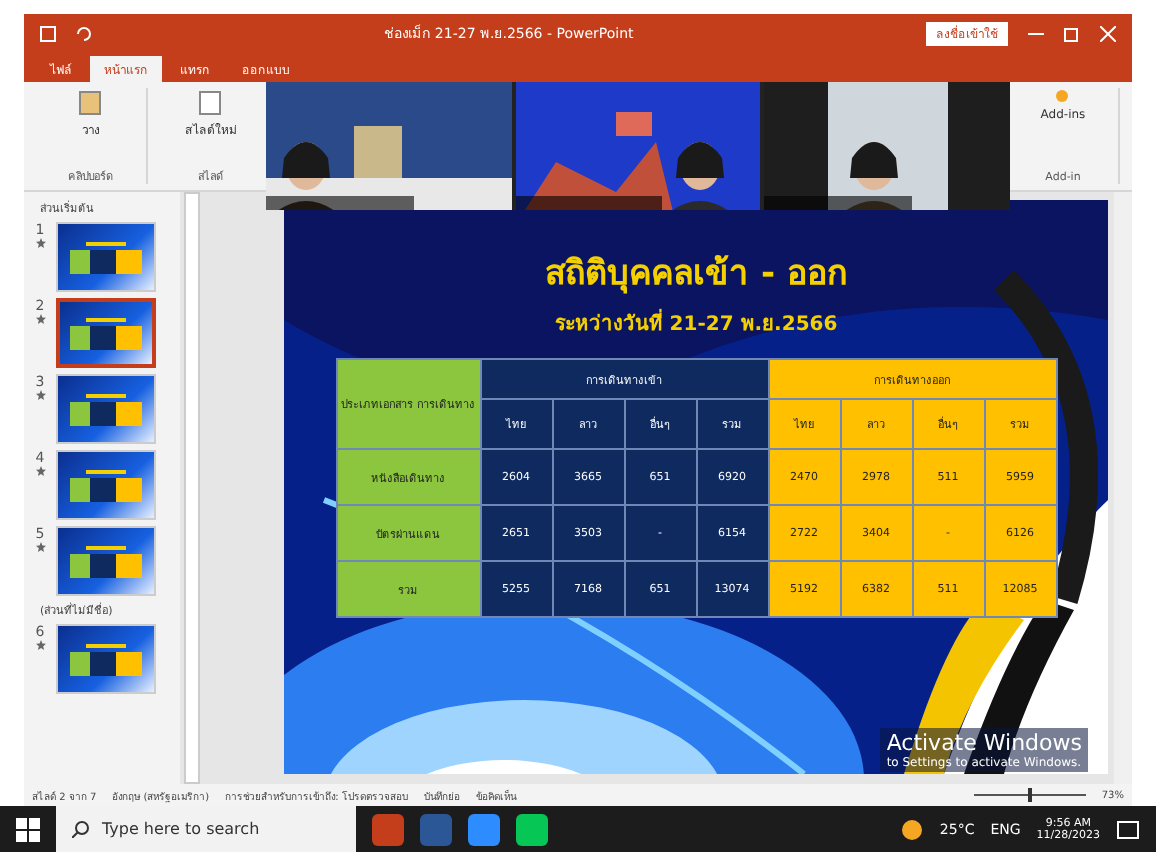 This screenshot has width=1156, height=852. I want to click on search-field: Type here to search, so click(206, 829).